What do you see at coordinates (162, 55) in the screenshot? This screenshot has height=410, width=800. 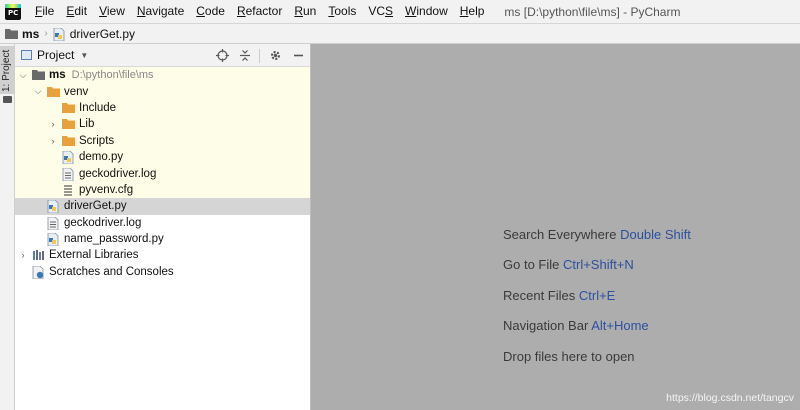 I see `project-panel-header: Project ▼` at bounding box center [162, 55].